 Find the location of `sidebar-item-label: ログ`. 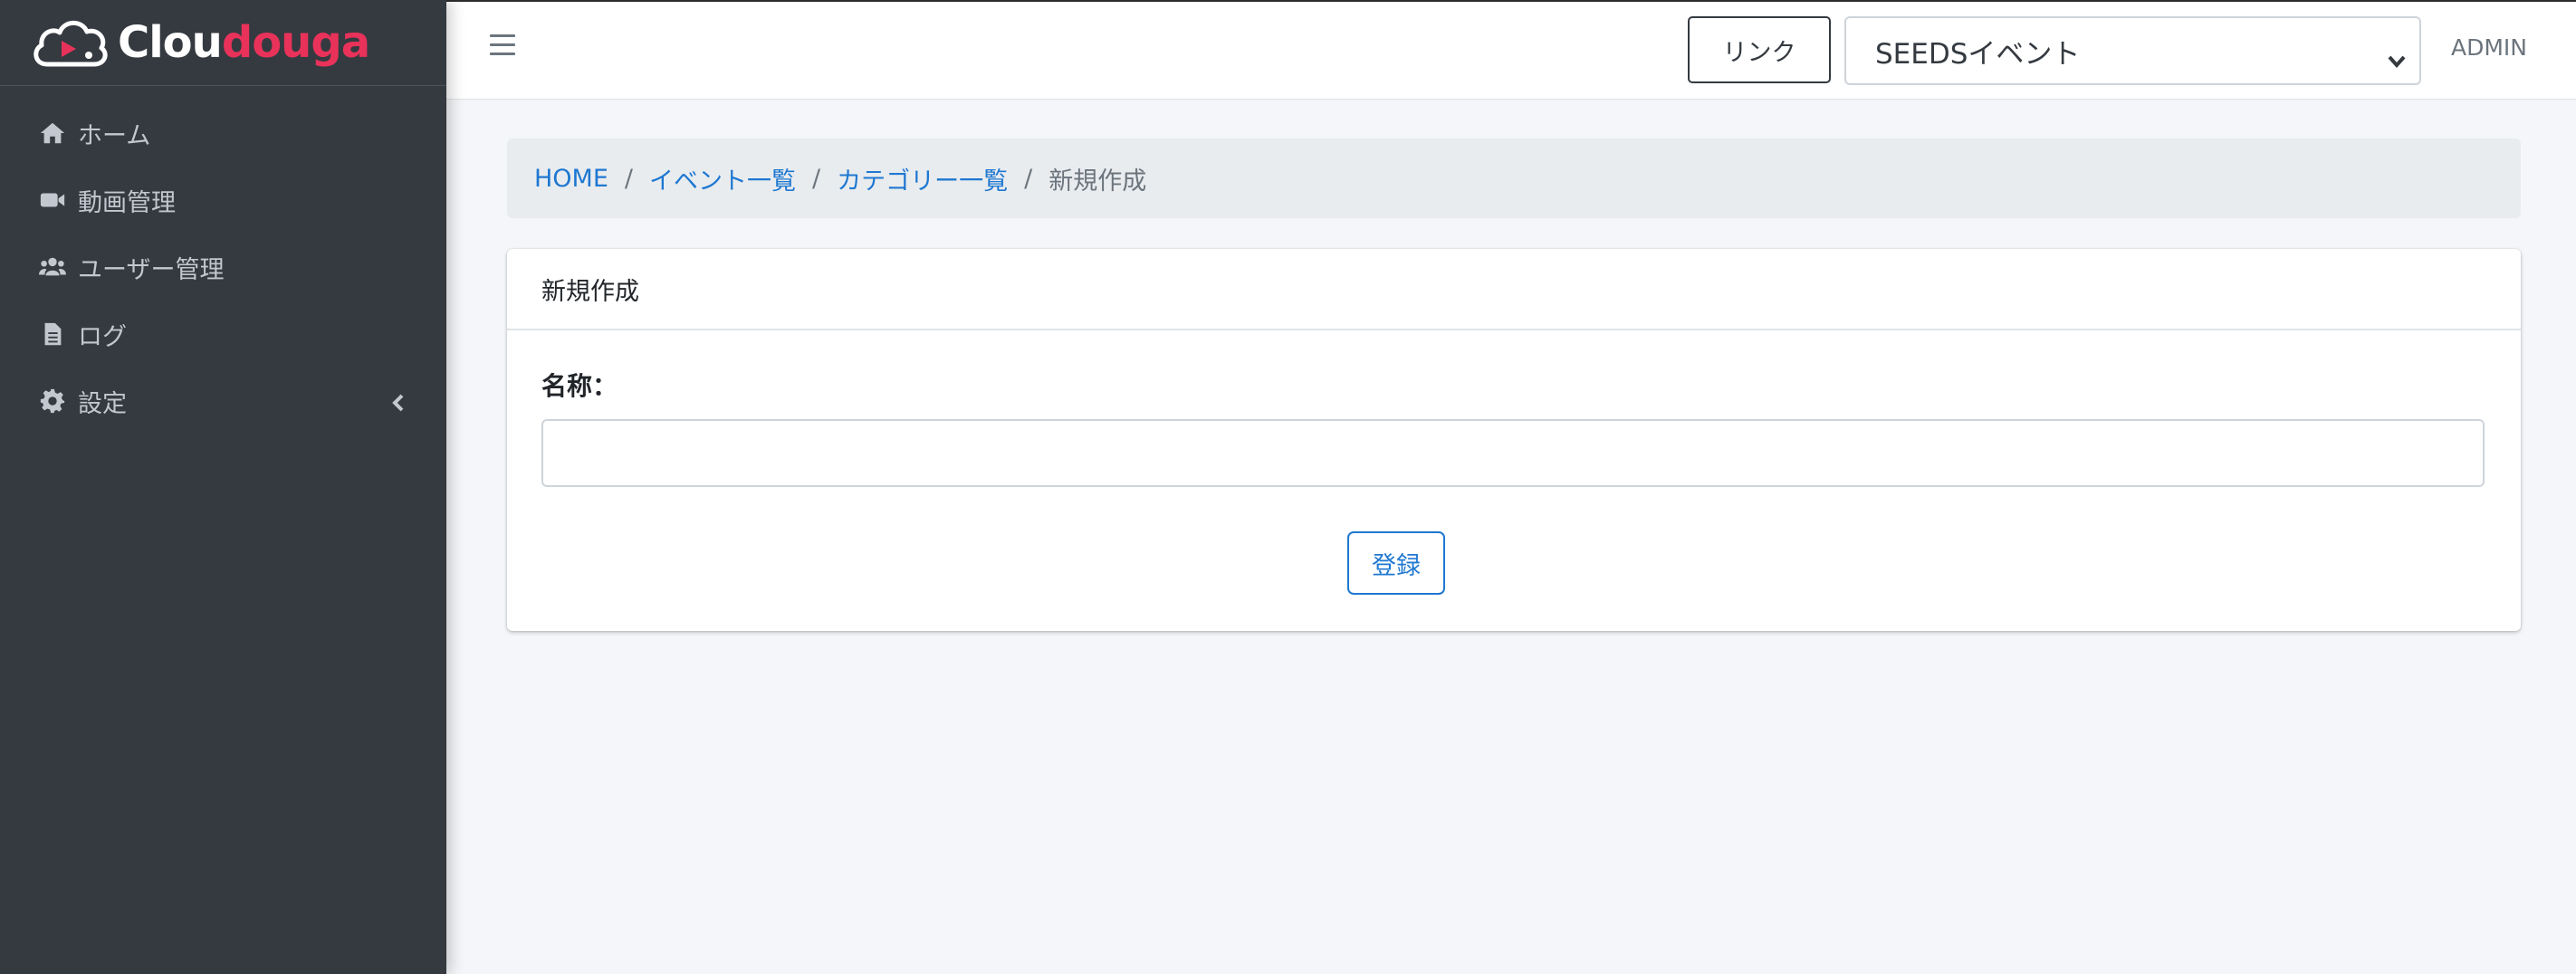

sidebar-item-label: ログ is located at coordinates (102, 336).